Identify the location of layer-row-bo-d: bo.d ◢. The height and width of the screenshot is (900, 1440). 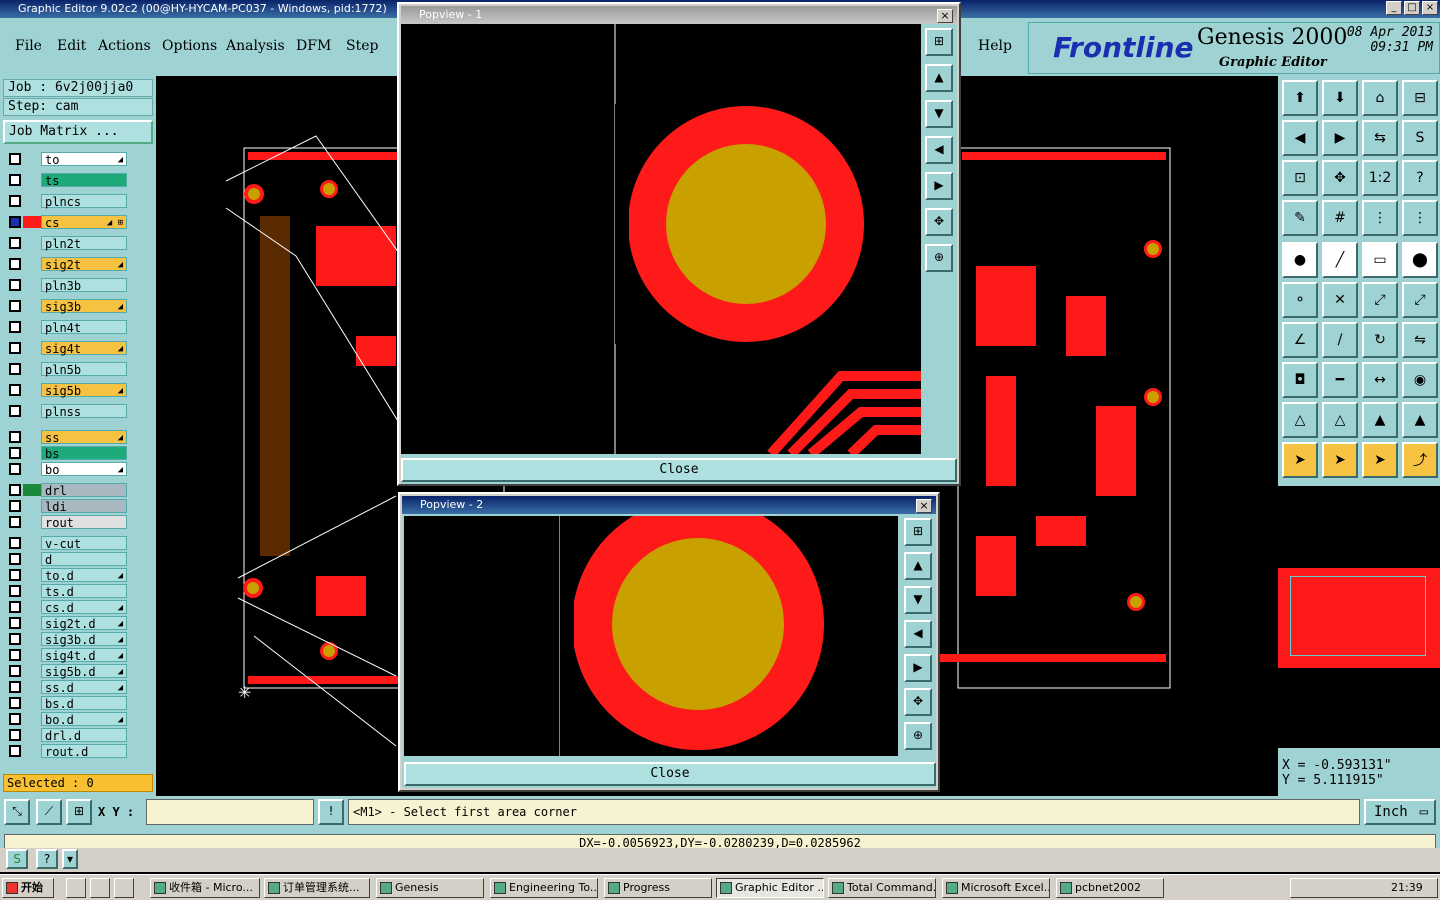
(67, 719).